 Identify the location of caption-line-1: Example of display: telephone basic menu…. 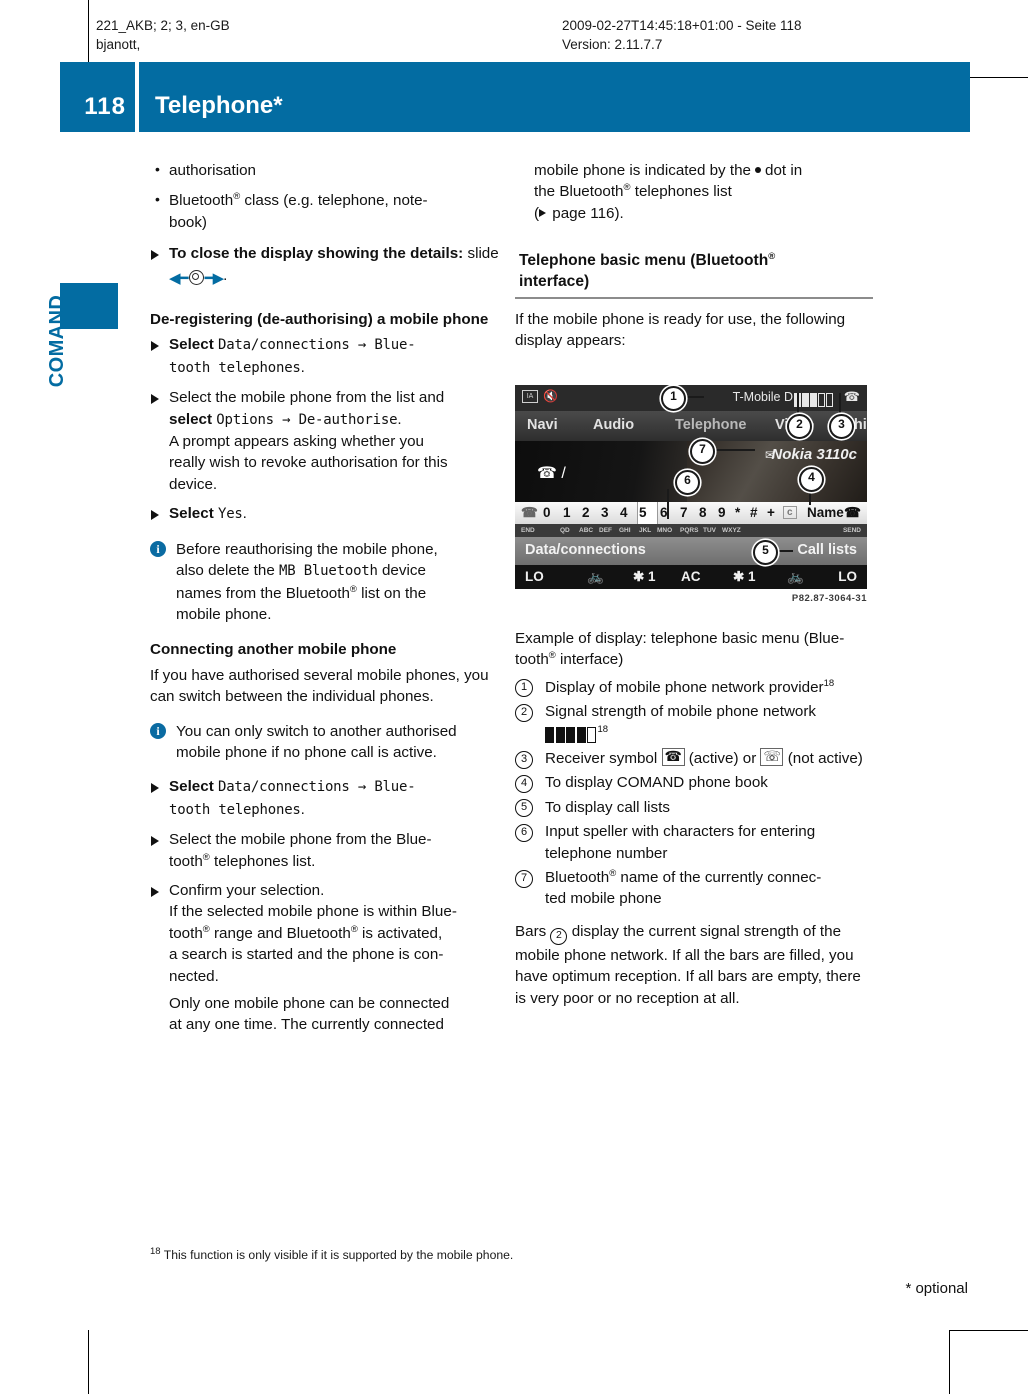
(680, 638).